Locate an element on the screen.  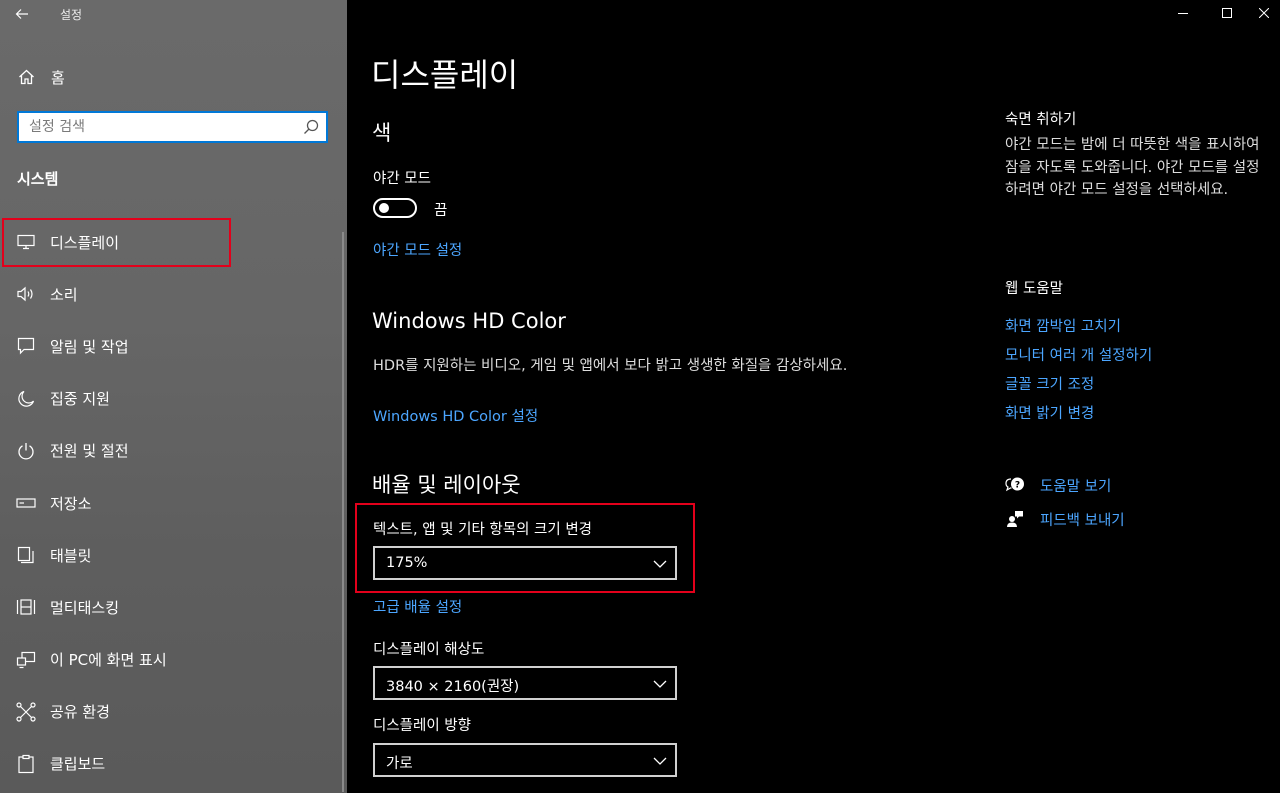
scale-dropdown: 175% is located at coordinates (525, 563).